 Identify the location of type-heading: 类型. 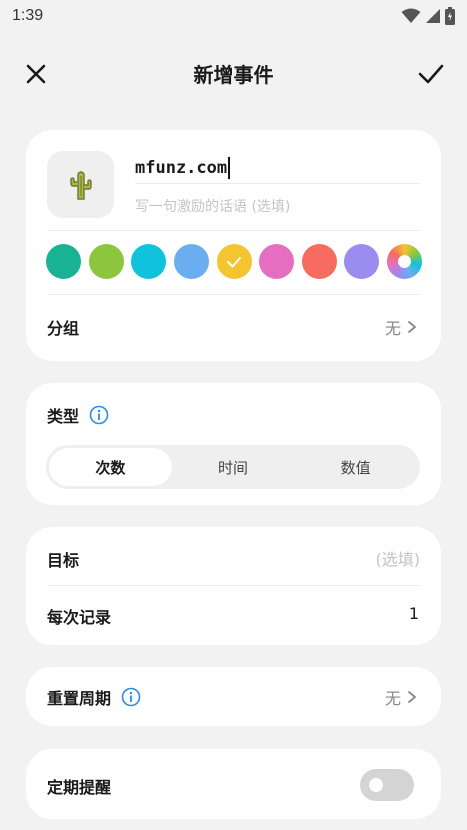
(78, 415).